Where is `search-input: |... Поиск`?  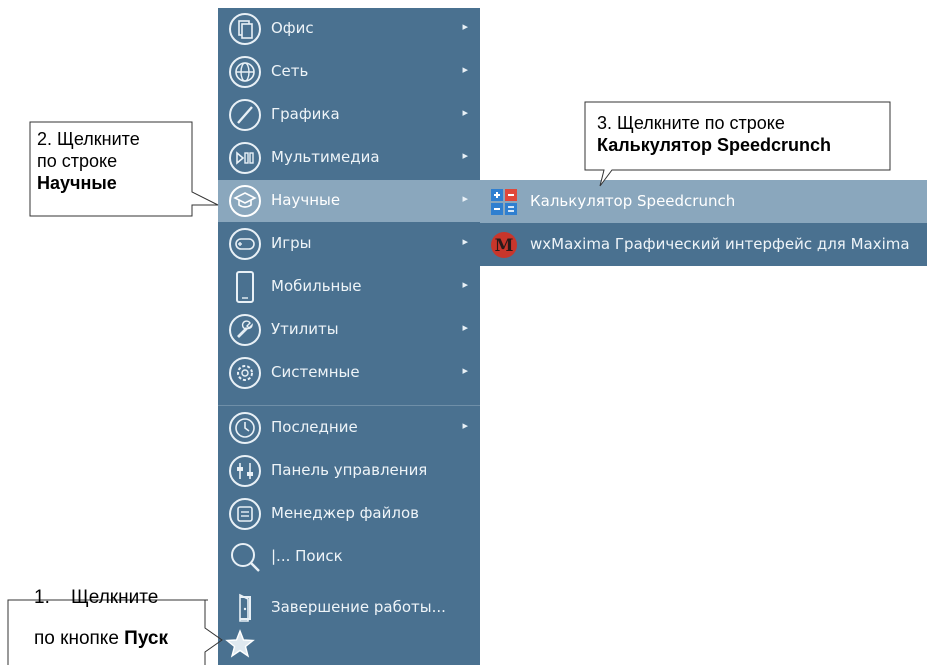
search-input: |... Поиск is located at coordinates (307, 556).